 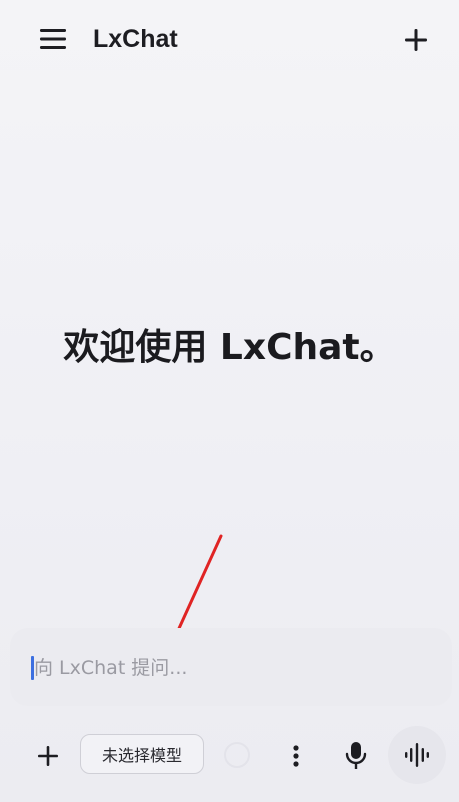 I want to click on prompt-input, so click(x=233, y=668).